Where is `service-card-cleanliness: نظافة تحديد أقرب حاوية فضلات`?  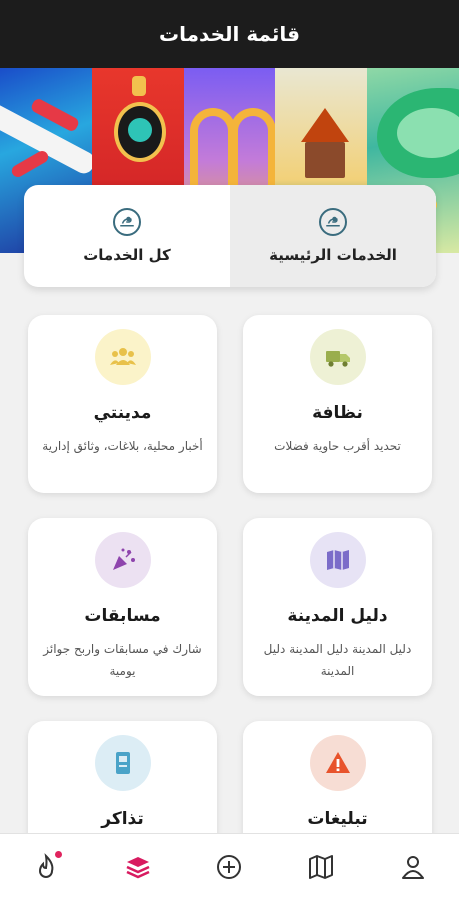 service-card-cleanliness: نظافة تحديد أقرب حاوية فضلات is located at coordinates (337, 404).